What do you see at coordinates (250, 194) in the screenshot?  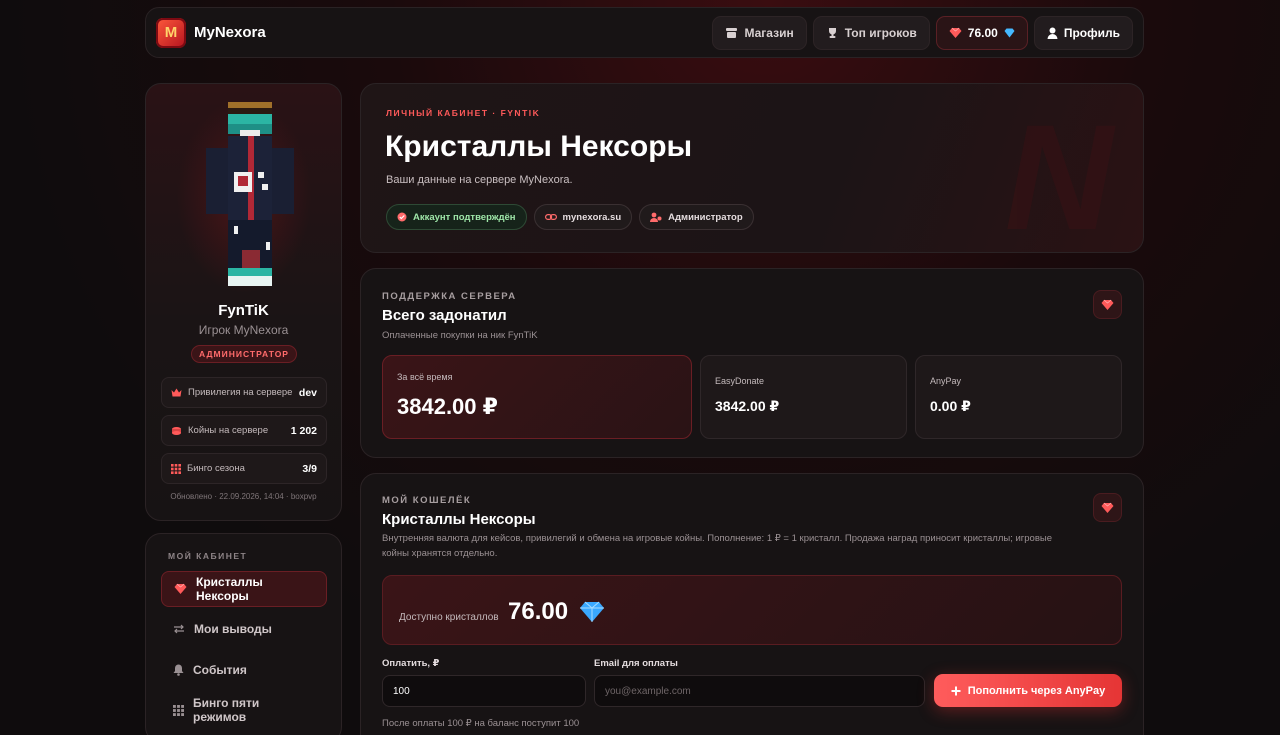 I see `player-skin-image` at bounding box center [250, 194].